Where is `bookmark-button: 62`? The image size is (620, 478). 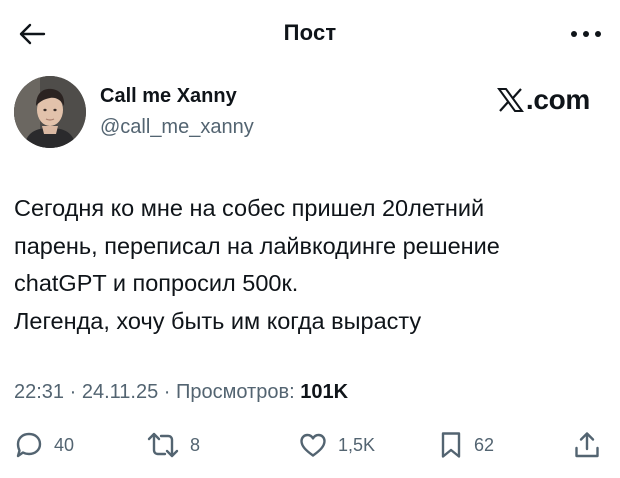
bookmark-button: 62 is located at coordinates (466, 445).